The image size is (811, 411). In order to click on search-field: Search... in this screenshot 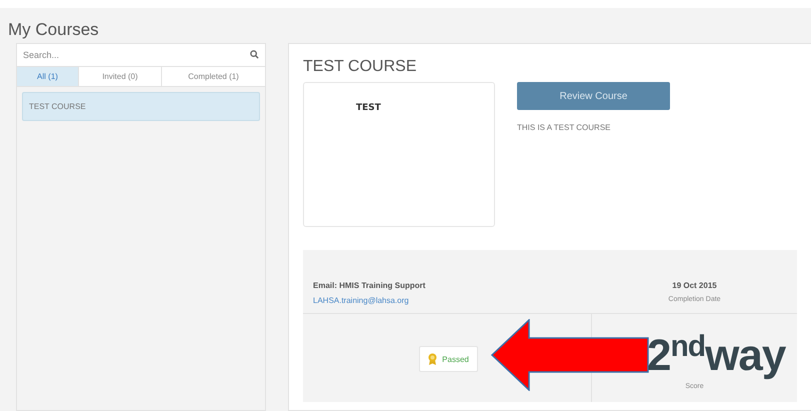, I will do `click(141, 55)`.